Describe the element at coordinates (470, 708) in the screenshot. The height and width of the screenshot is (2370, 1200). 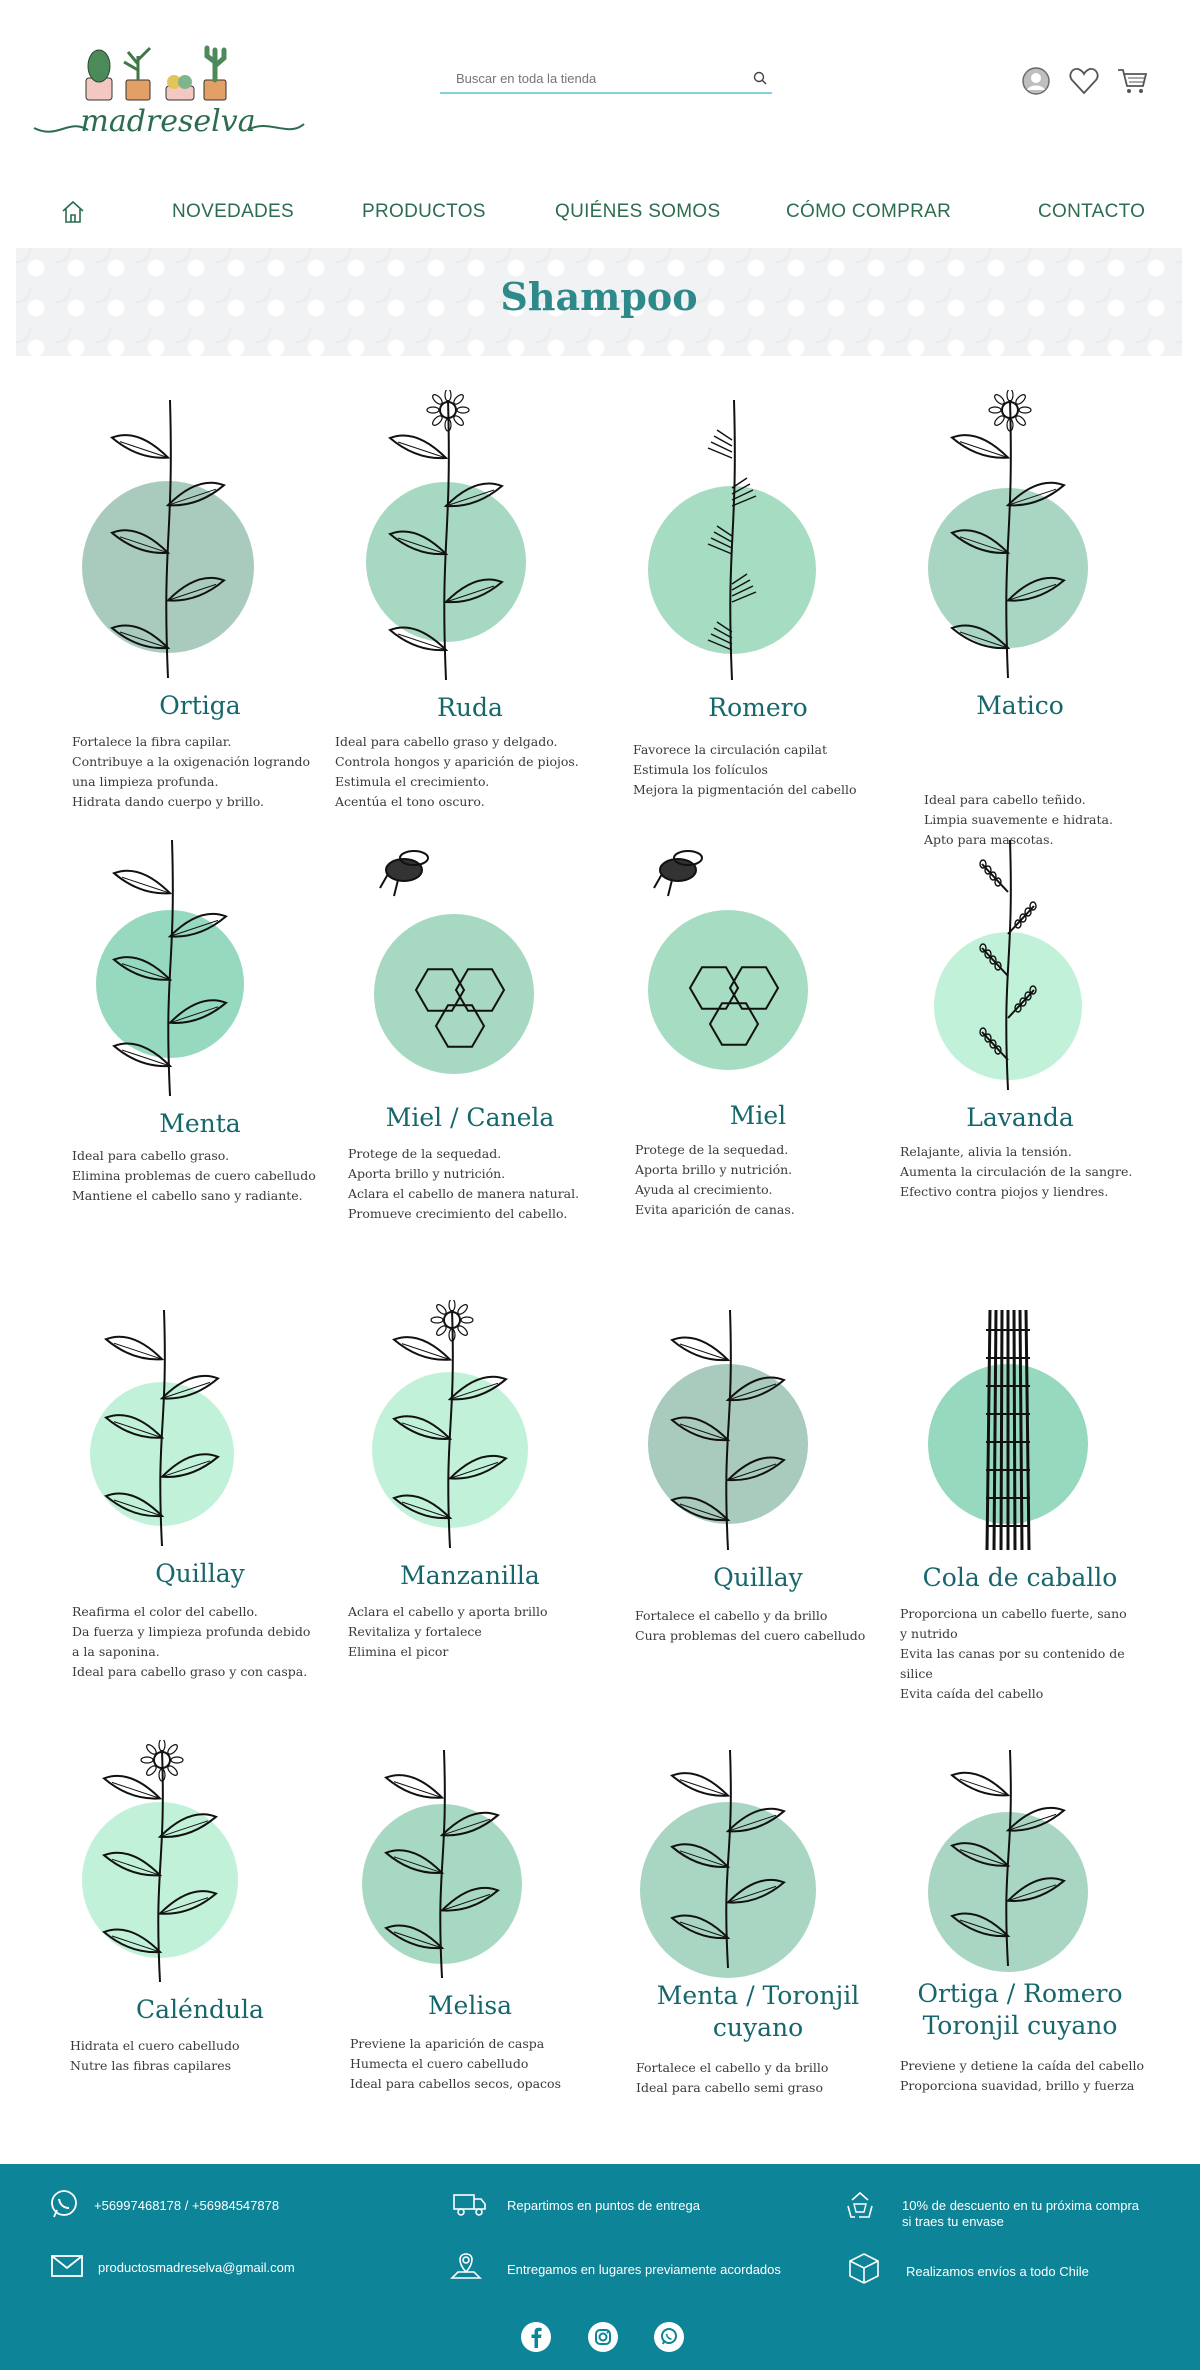
I see `product-title: Ruda` at that location.